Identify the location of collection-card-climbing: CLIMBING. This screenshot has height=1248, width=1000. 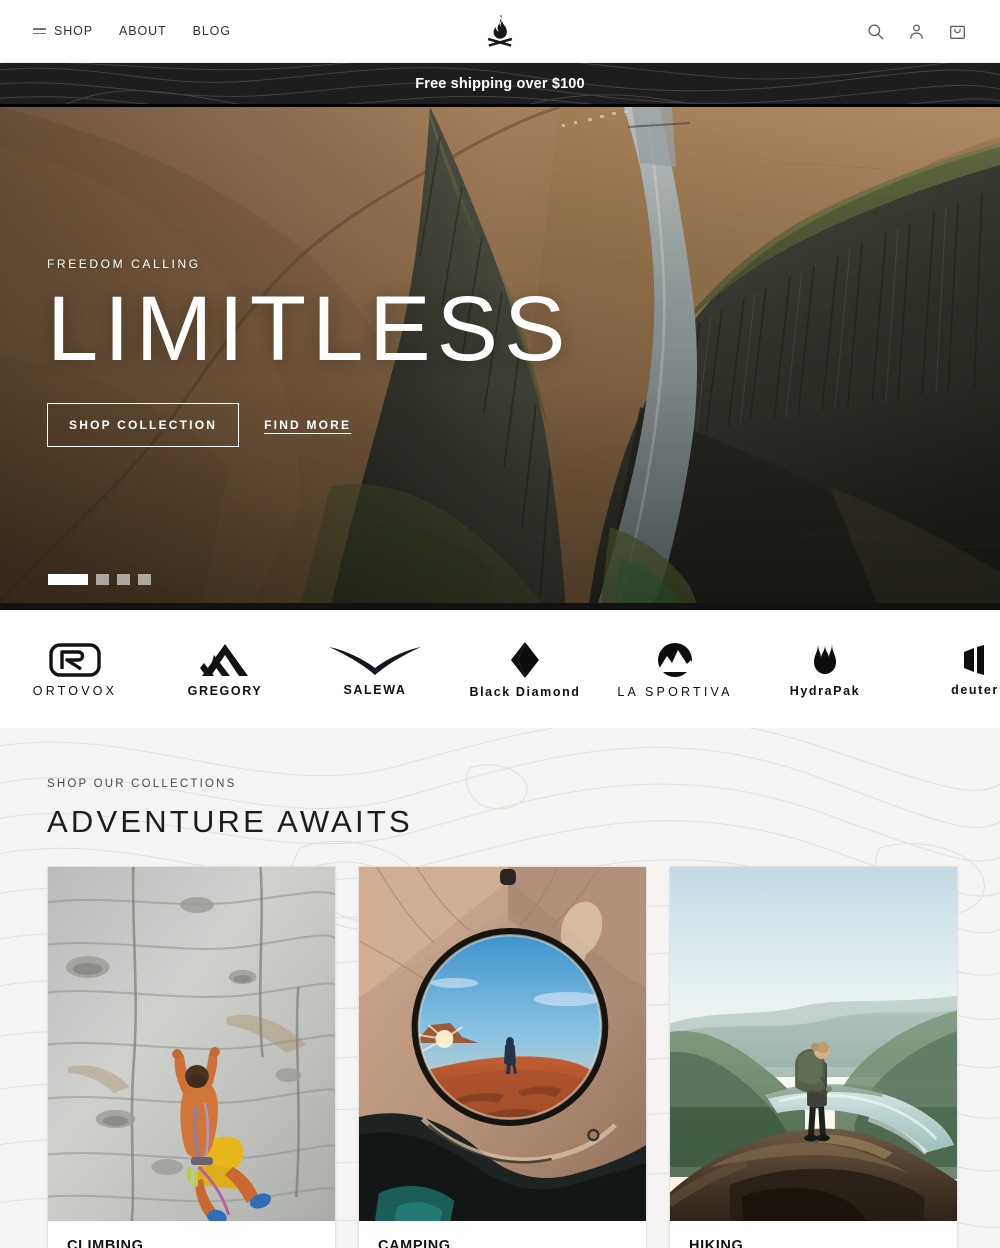
(191, 1057).